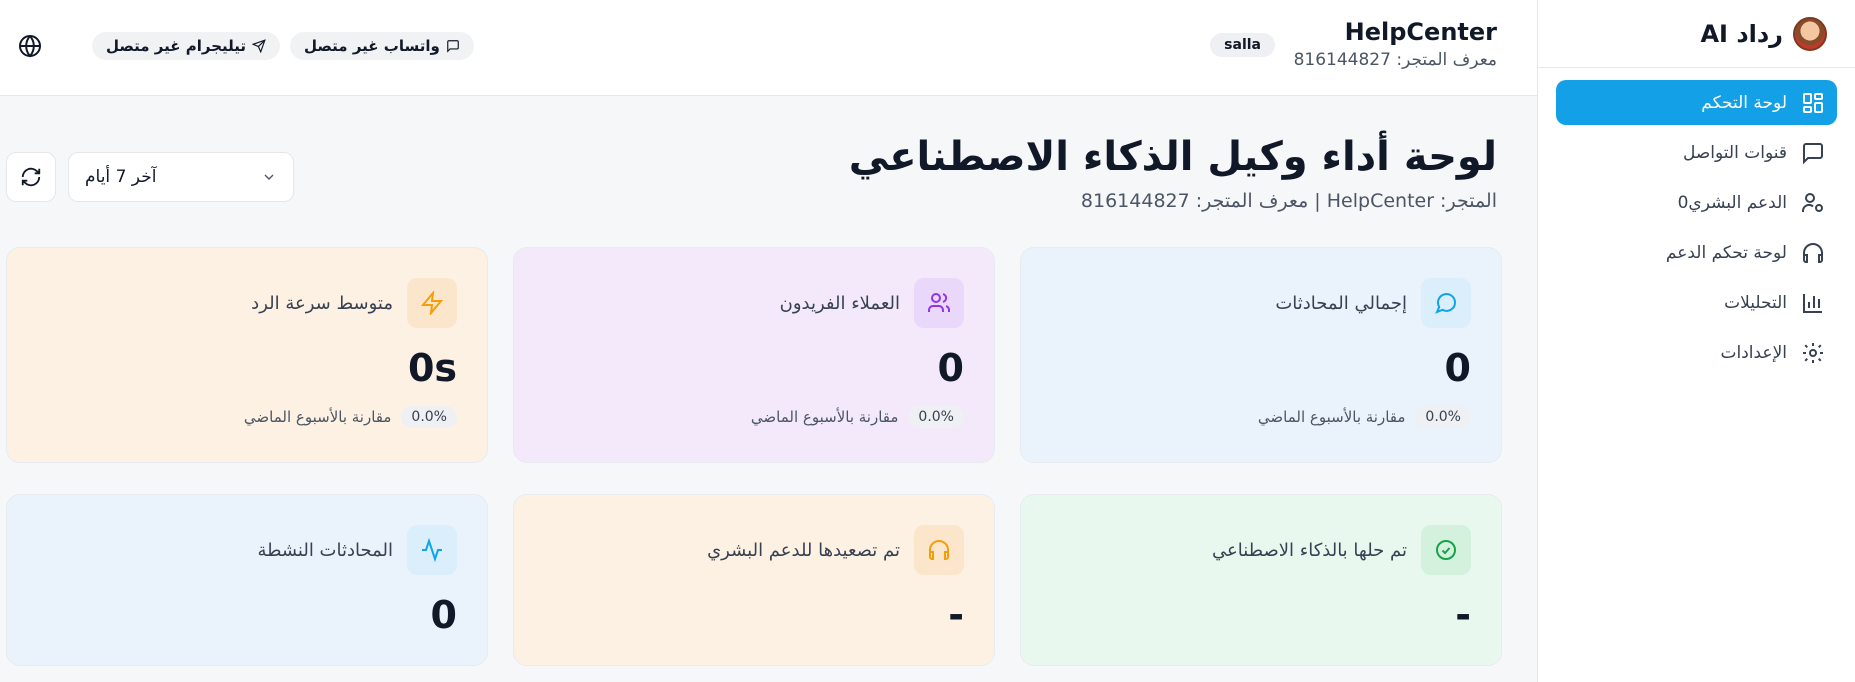 The width and height of the screenshot is (1855, 682). Describe the element at coordinates (259, 46) in the screenshot. I see `send-icon` at that location.